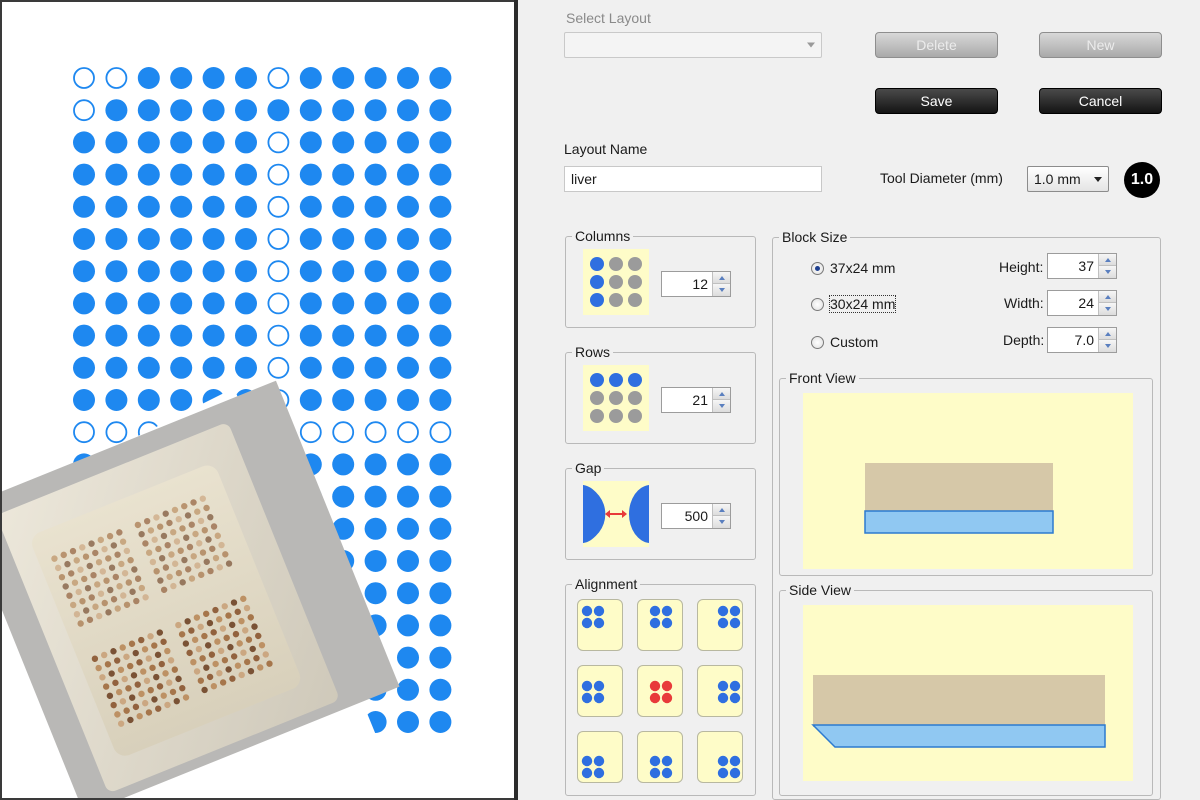 This screenshot has height=800, width=1200. I want to click on align-top-right-button, so click(720, 625).